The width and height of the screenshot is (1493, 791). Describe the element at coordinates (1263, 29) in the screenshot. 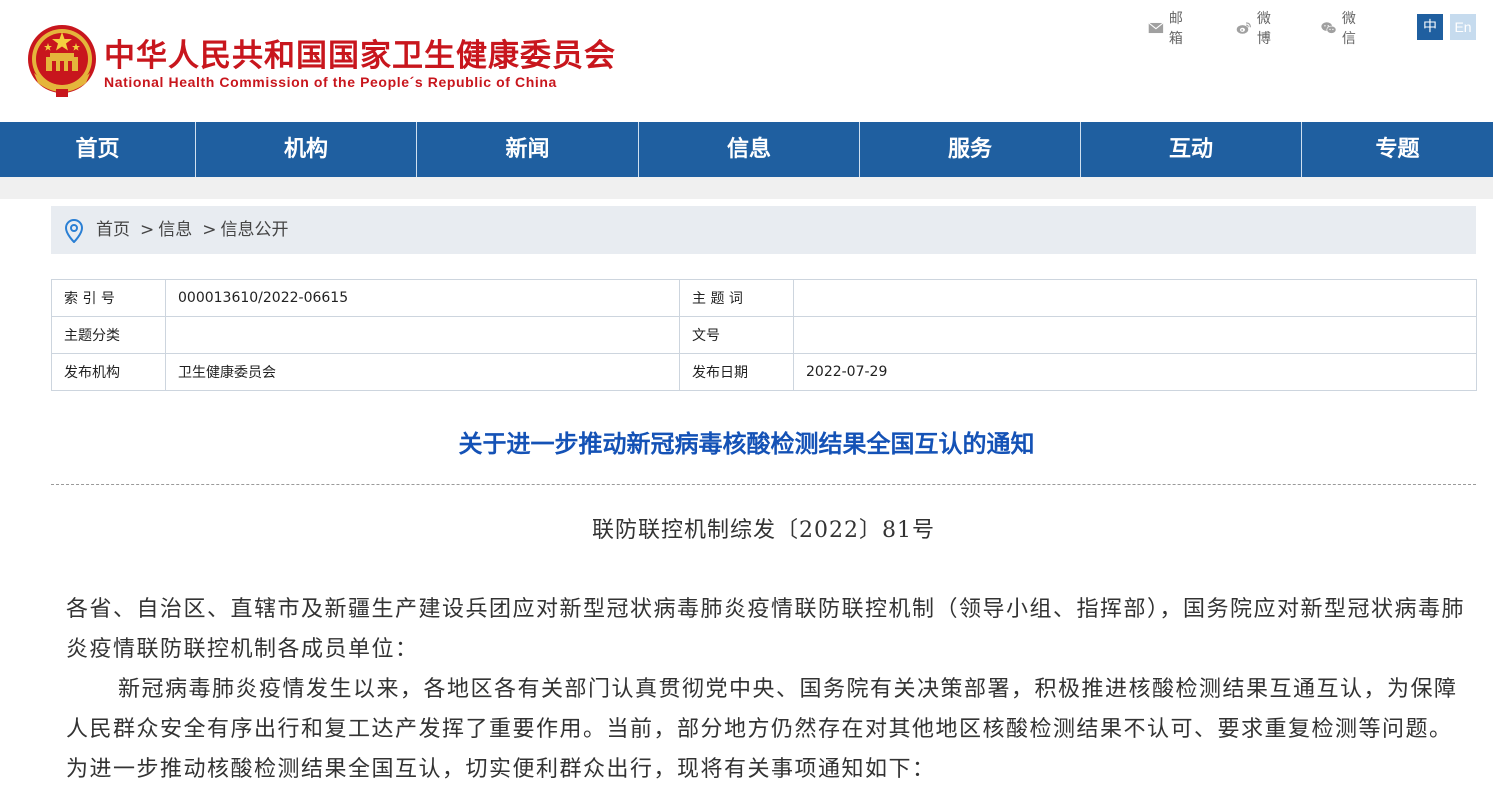

I see `weibo-label: 微博` at that location.